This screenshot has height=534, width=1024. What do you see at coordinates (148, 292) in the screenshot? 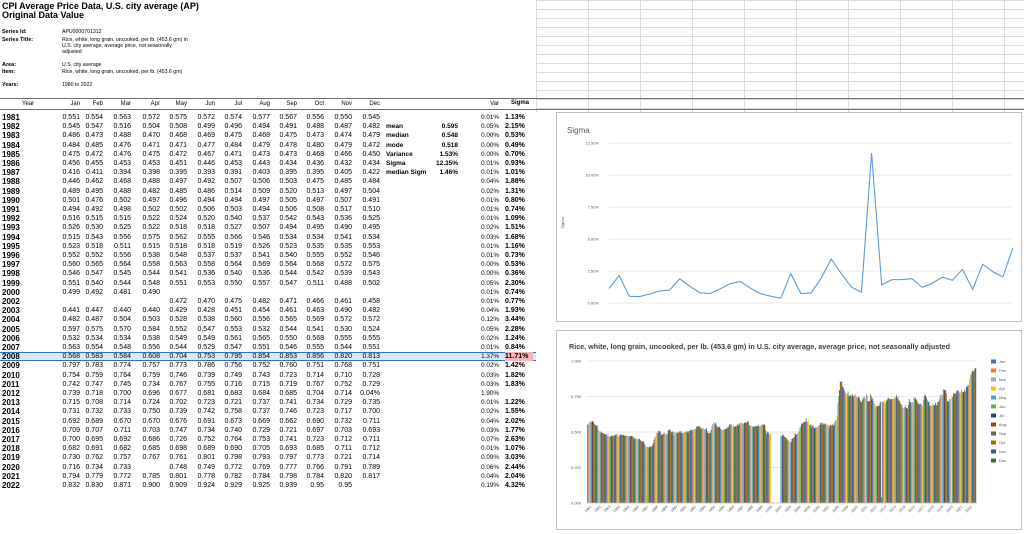
I see `price-cell: 0.490` at bounding box center [148, 292].